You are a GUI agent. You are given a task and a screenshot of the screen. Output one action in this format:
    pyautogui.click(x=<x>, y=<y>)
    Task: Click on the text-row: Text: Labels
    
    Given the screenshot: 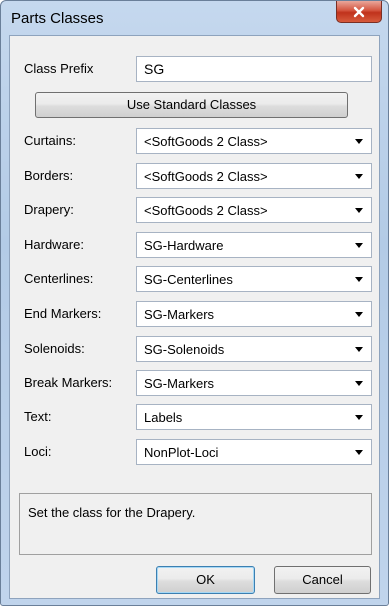 What is the action you would take?
    pyautogui.click(x=194, y=417)
    